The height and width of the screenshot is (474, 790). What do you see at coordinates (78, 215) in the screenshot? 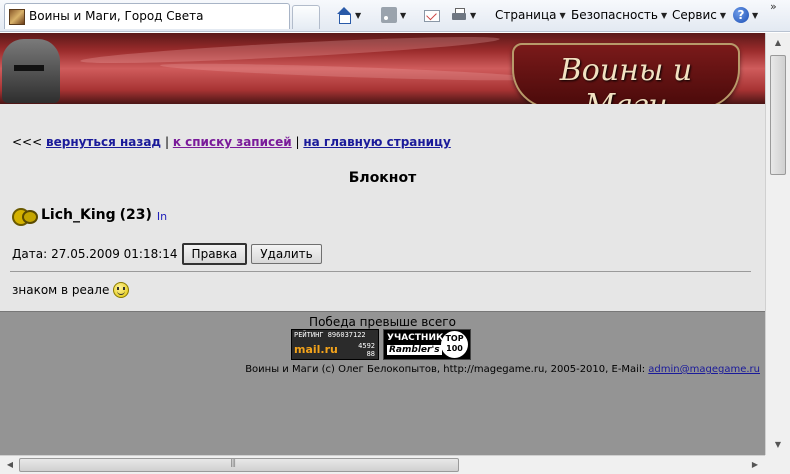
I see `user-name: Lich_King` at bounding box center [78, 215].